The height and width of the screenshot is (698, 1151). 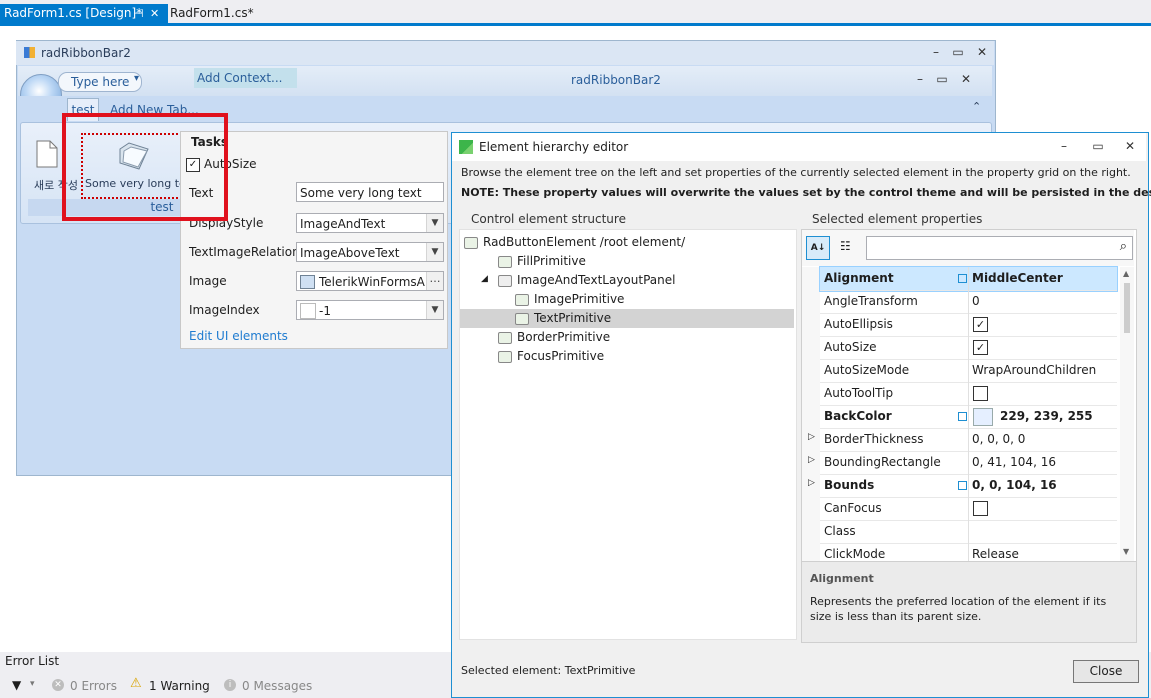 I want to click on tab-code: RadForm1.cs*, so click(x=212, y=13).